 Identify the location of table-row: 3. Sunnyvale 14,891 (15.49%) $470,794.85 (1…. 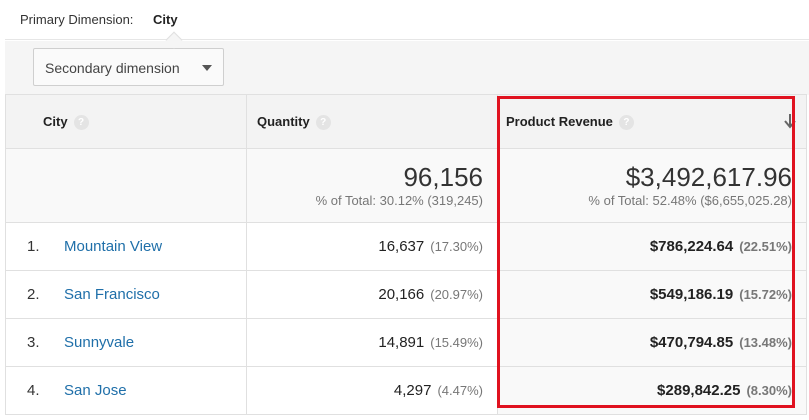
(406, 342).